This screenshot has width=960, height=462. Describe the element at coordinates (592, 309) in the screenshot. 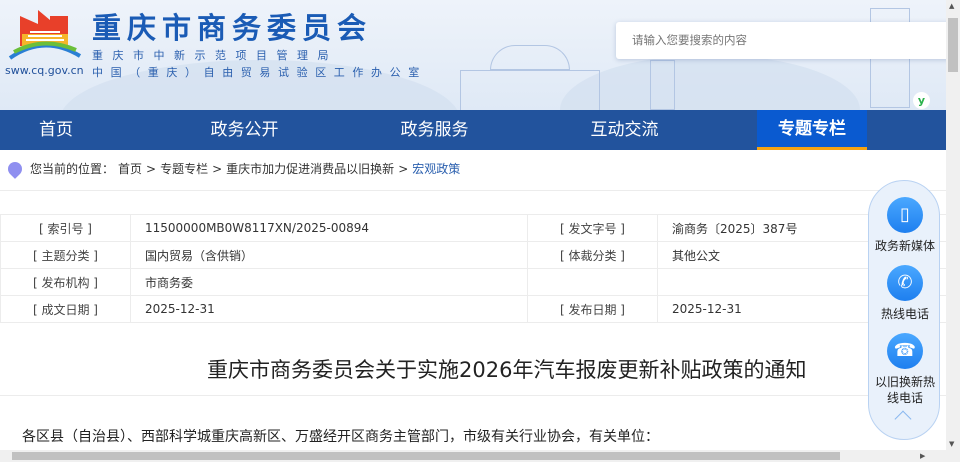

I see `meta-key: [ 发布日期 ]` at that location.